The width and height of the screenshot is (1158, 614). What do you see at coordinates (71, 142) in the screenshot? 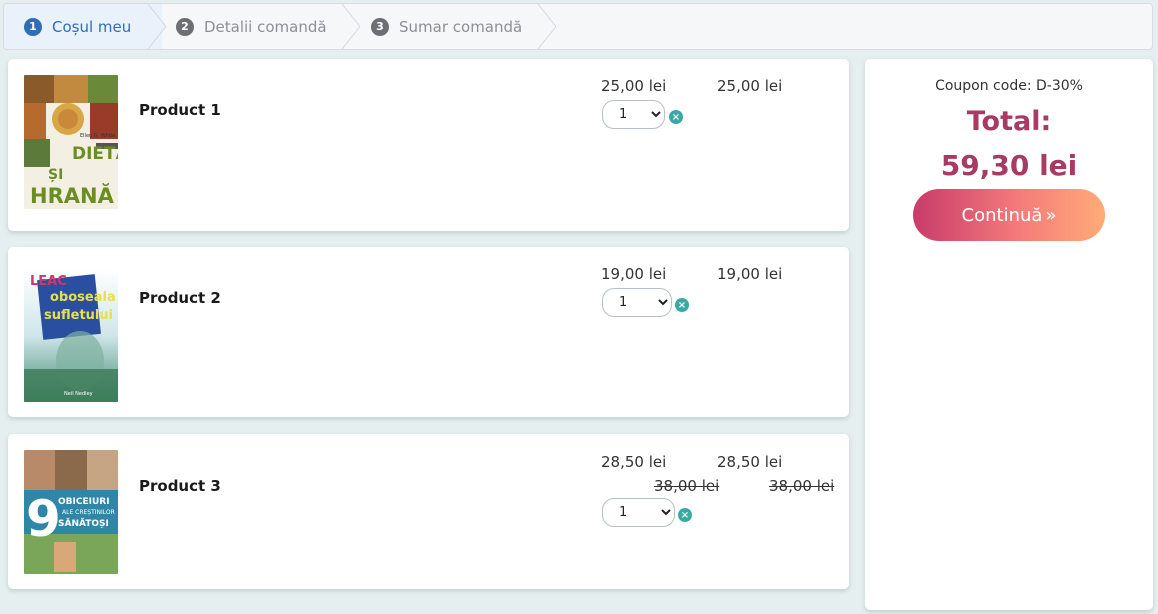
I see `product-cover-image: Ellen G. White DIETĂ ȘI HRANĂ` at bounding box center [71, 142].